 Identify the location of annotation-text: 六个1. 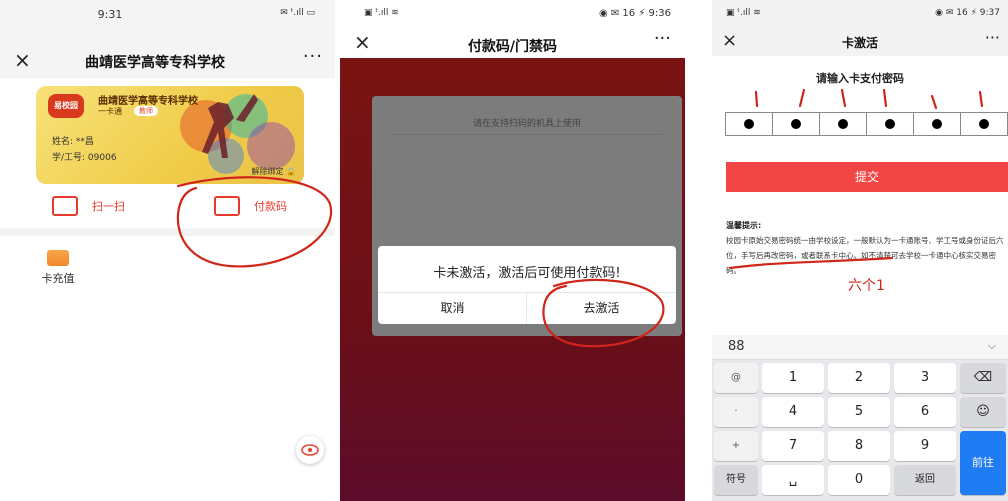
(866, 286).